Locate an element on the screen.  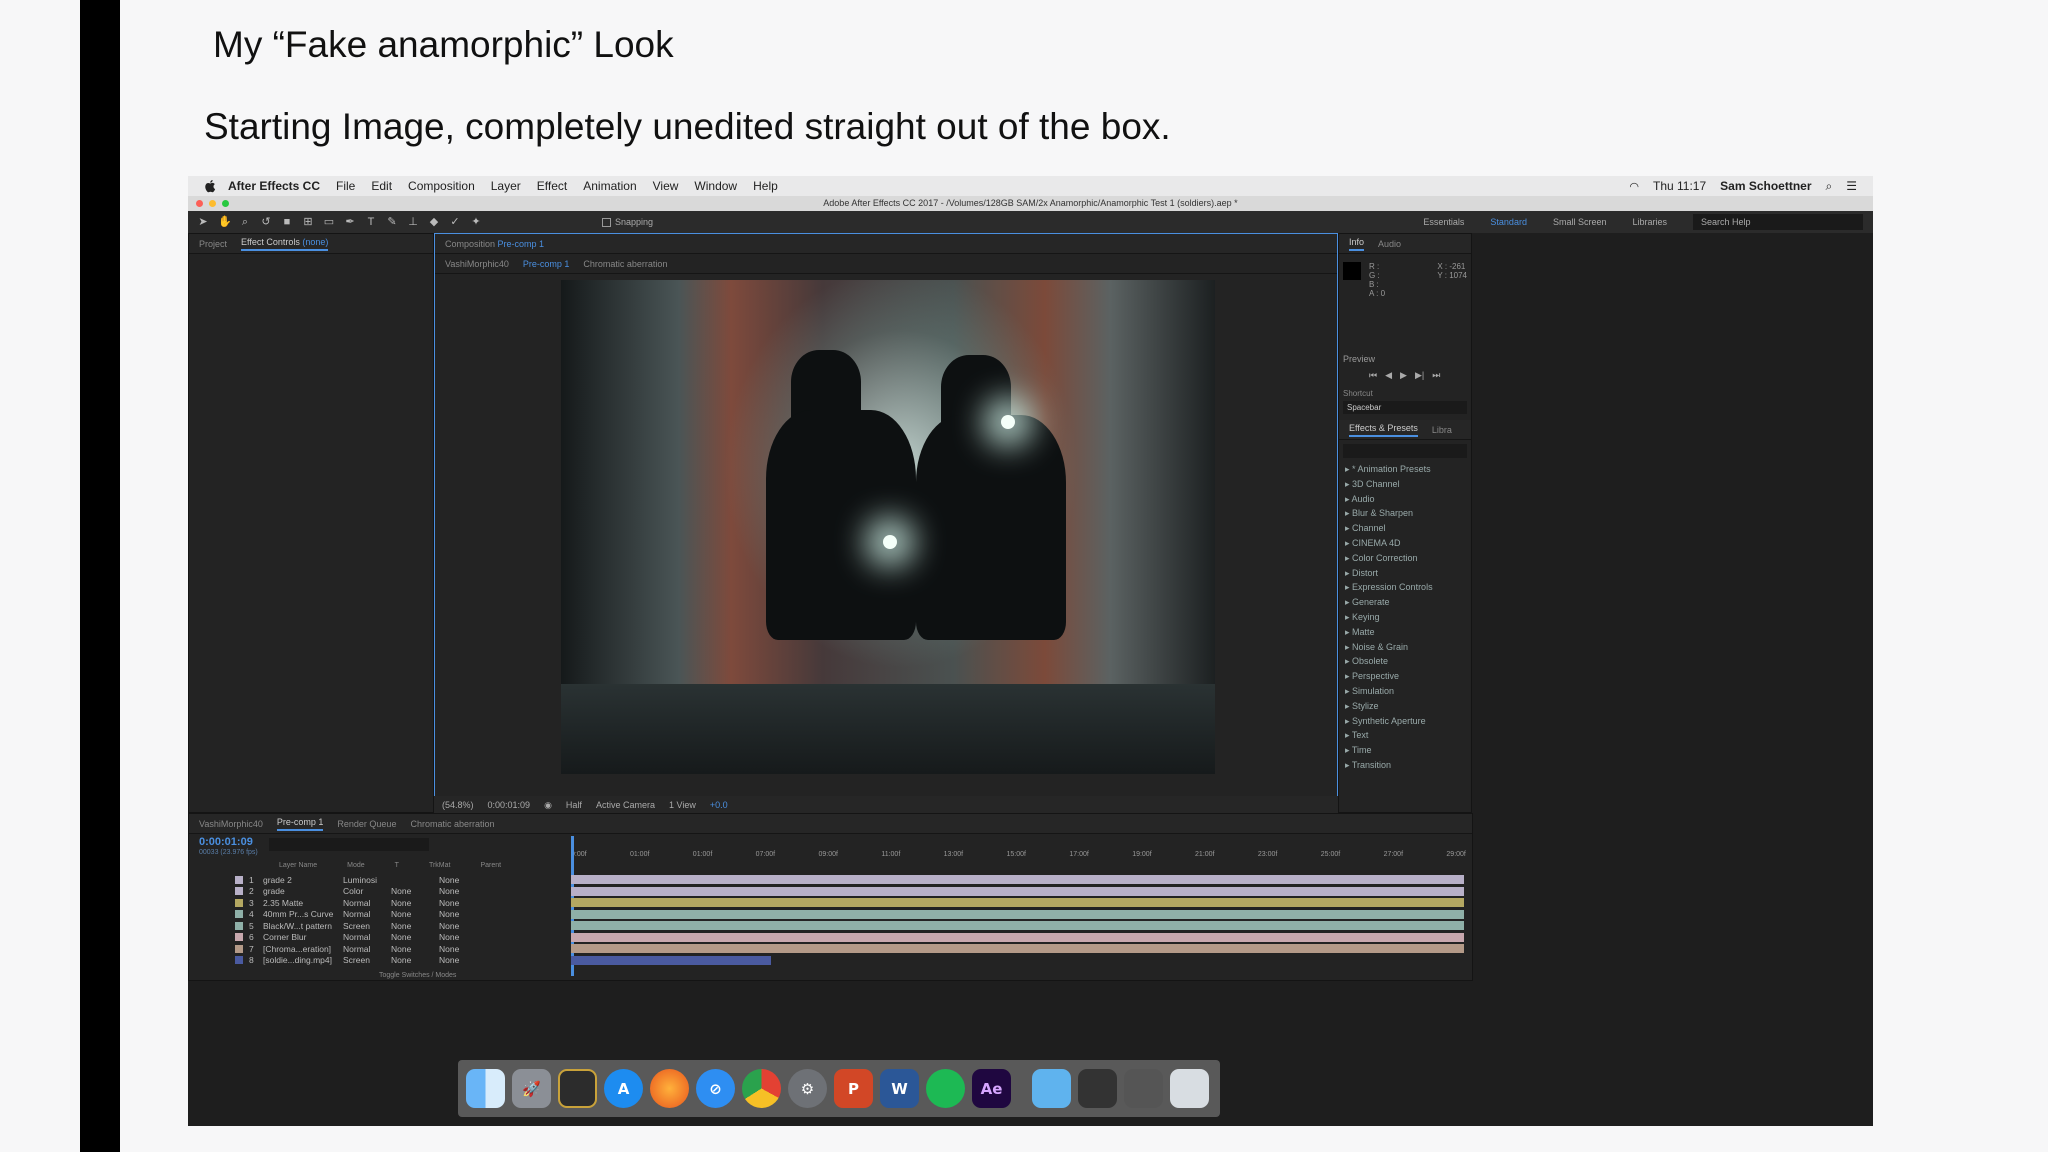
play-icon: ▶ is located at coordinates (1403, 375).